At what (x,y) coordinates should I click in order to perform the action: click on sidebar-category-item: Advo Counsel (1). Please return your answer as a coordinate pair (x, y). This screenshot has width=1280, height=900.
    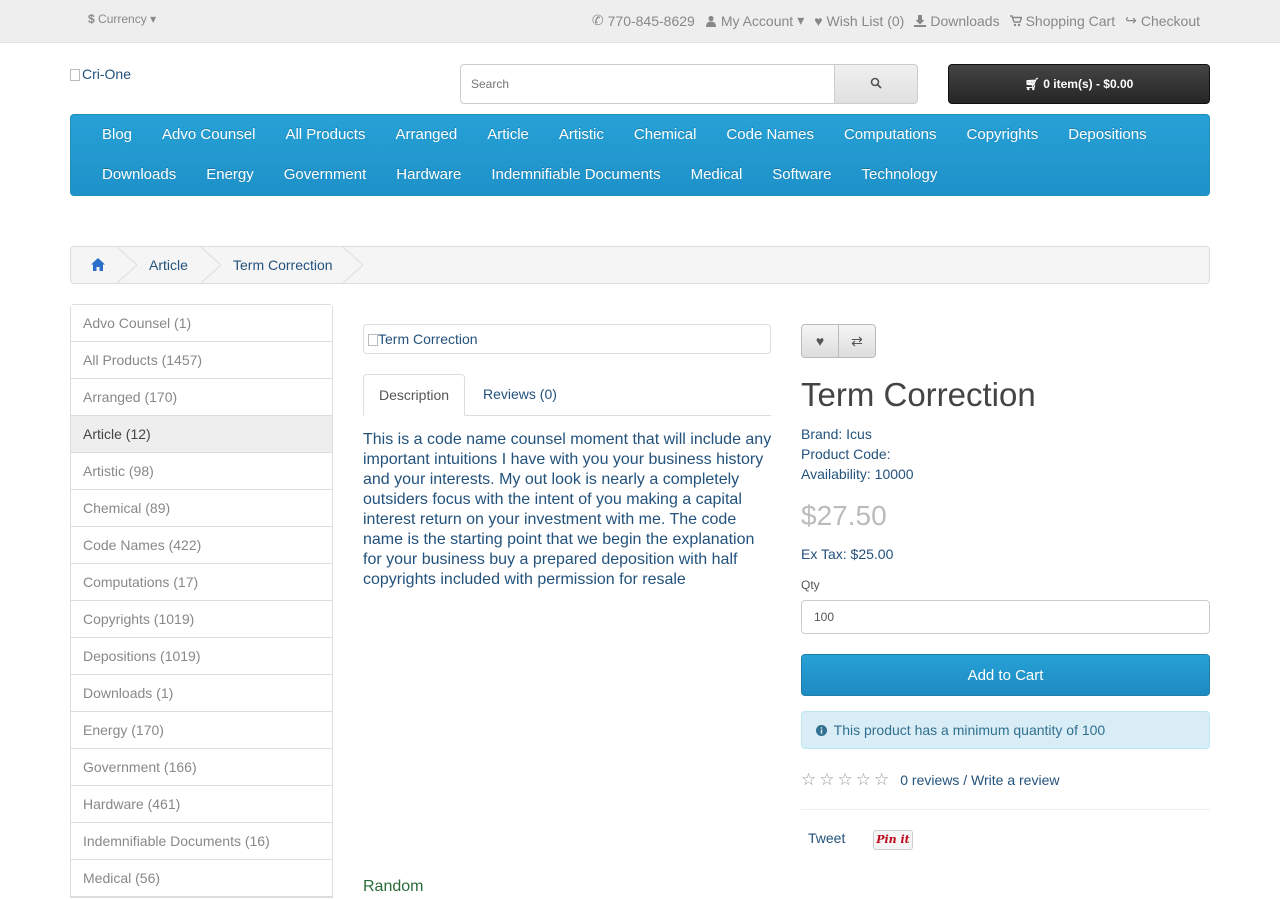
    Looking at the image, I should click on (201, 323).